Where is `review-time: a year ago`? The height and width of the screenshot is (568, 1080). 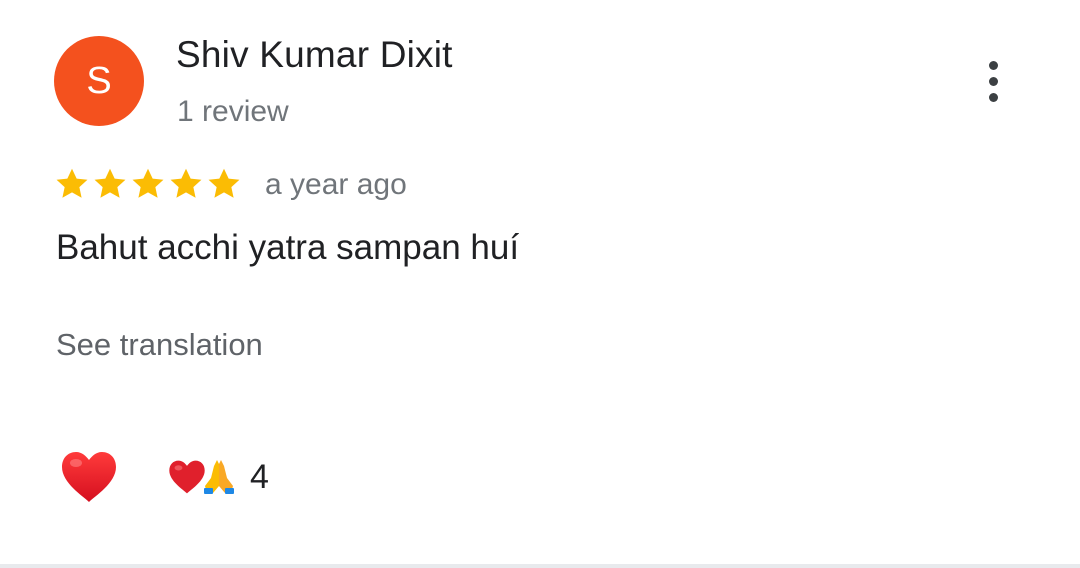 review-time: a year ago is located at coordinates (336, 184).